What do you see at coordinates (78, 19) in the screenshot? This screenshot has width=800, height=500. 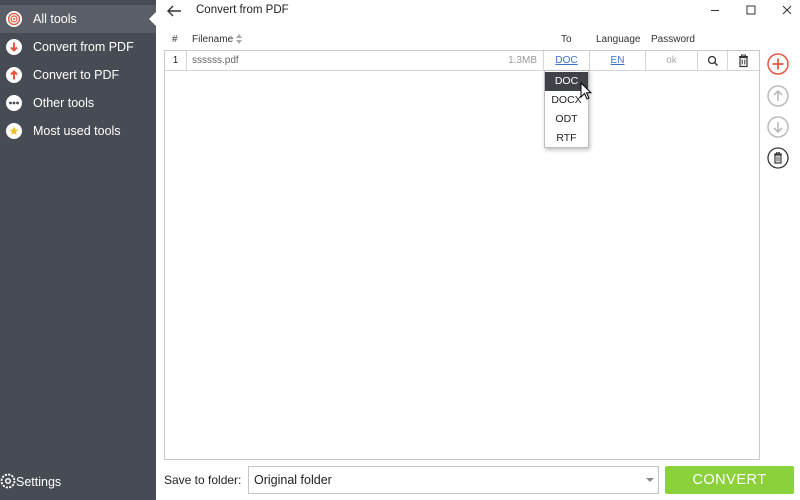 I see `sidebar-item-all-tools: All tools` at bounding box center [78, 19].